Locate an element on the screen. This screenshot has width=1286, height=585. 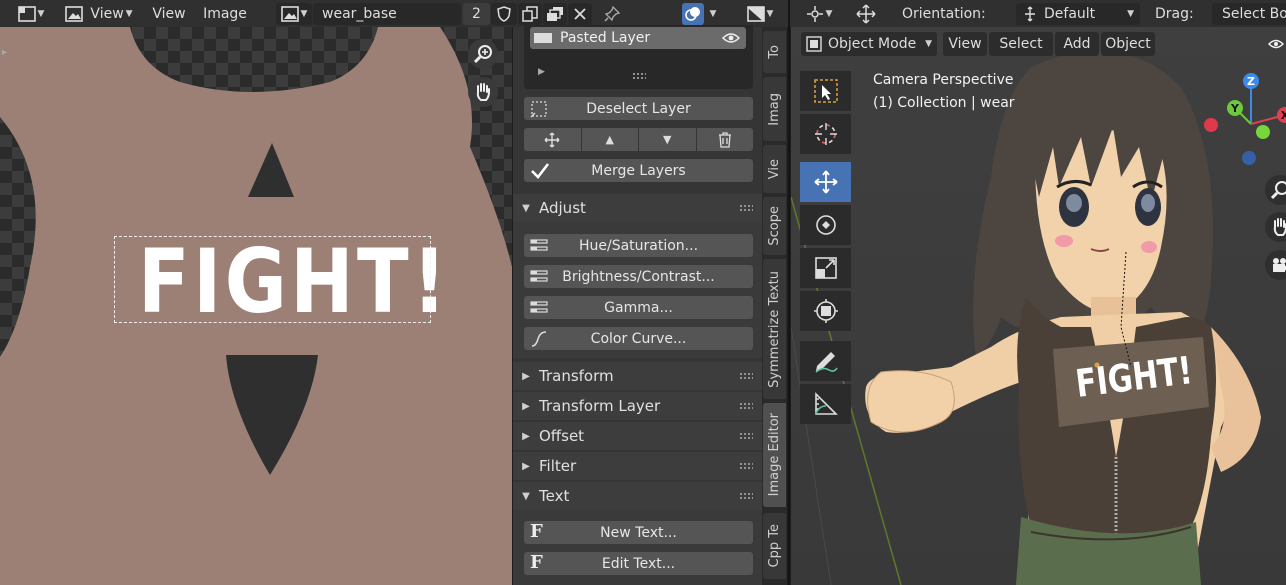
tab-image-editor: Image Editor is located at coordinates (774, 455).